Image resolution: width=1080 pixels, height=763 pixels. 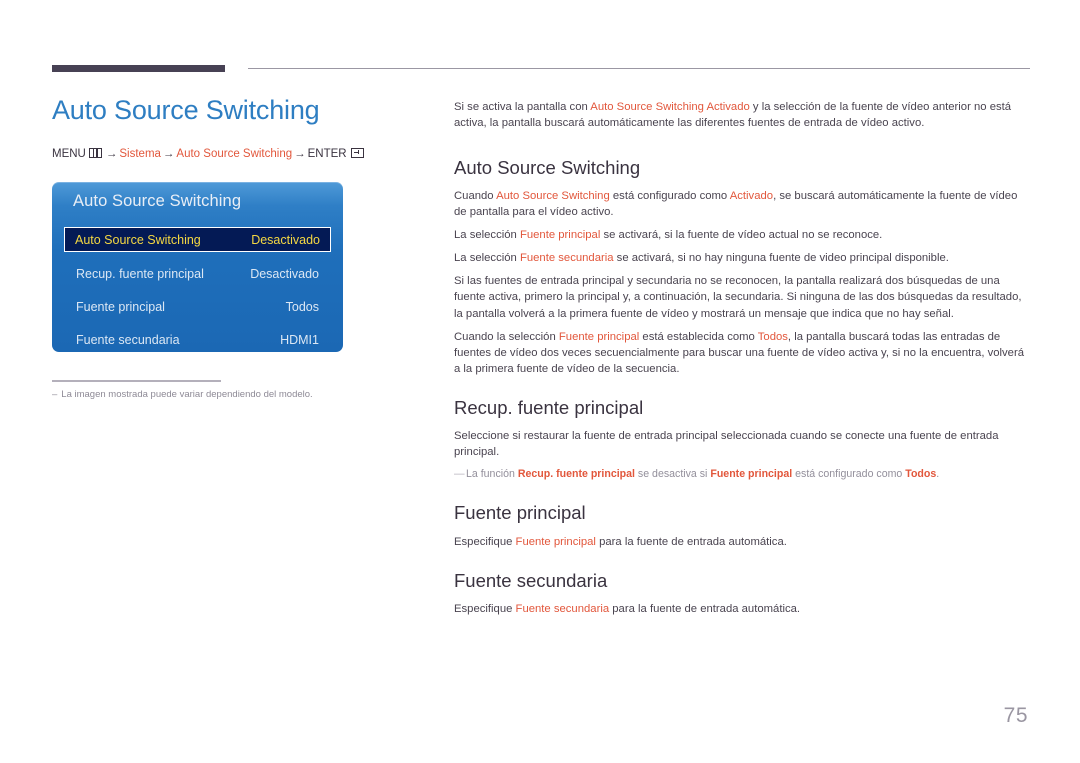 I want to click on intro-text-a: Si se activa la pantalla con, so click(x=522, y=107).